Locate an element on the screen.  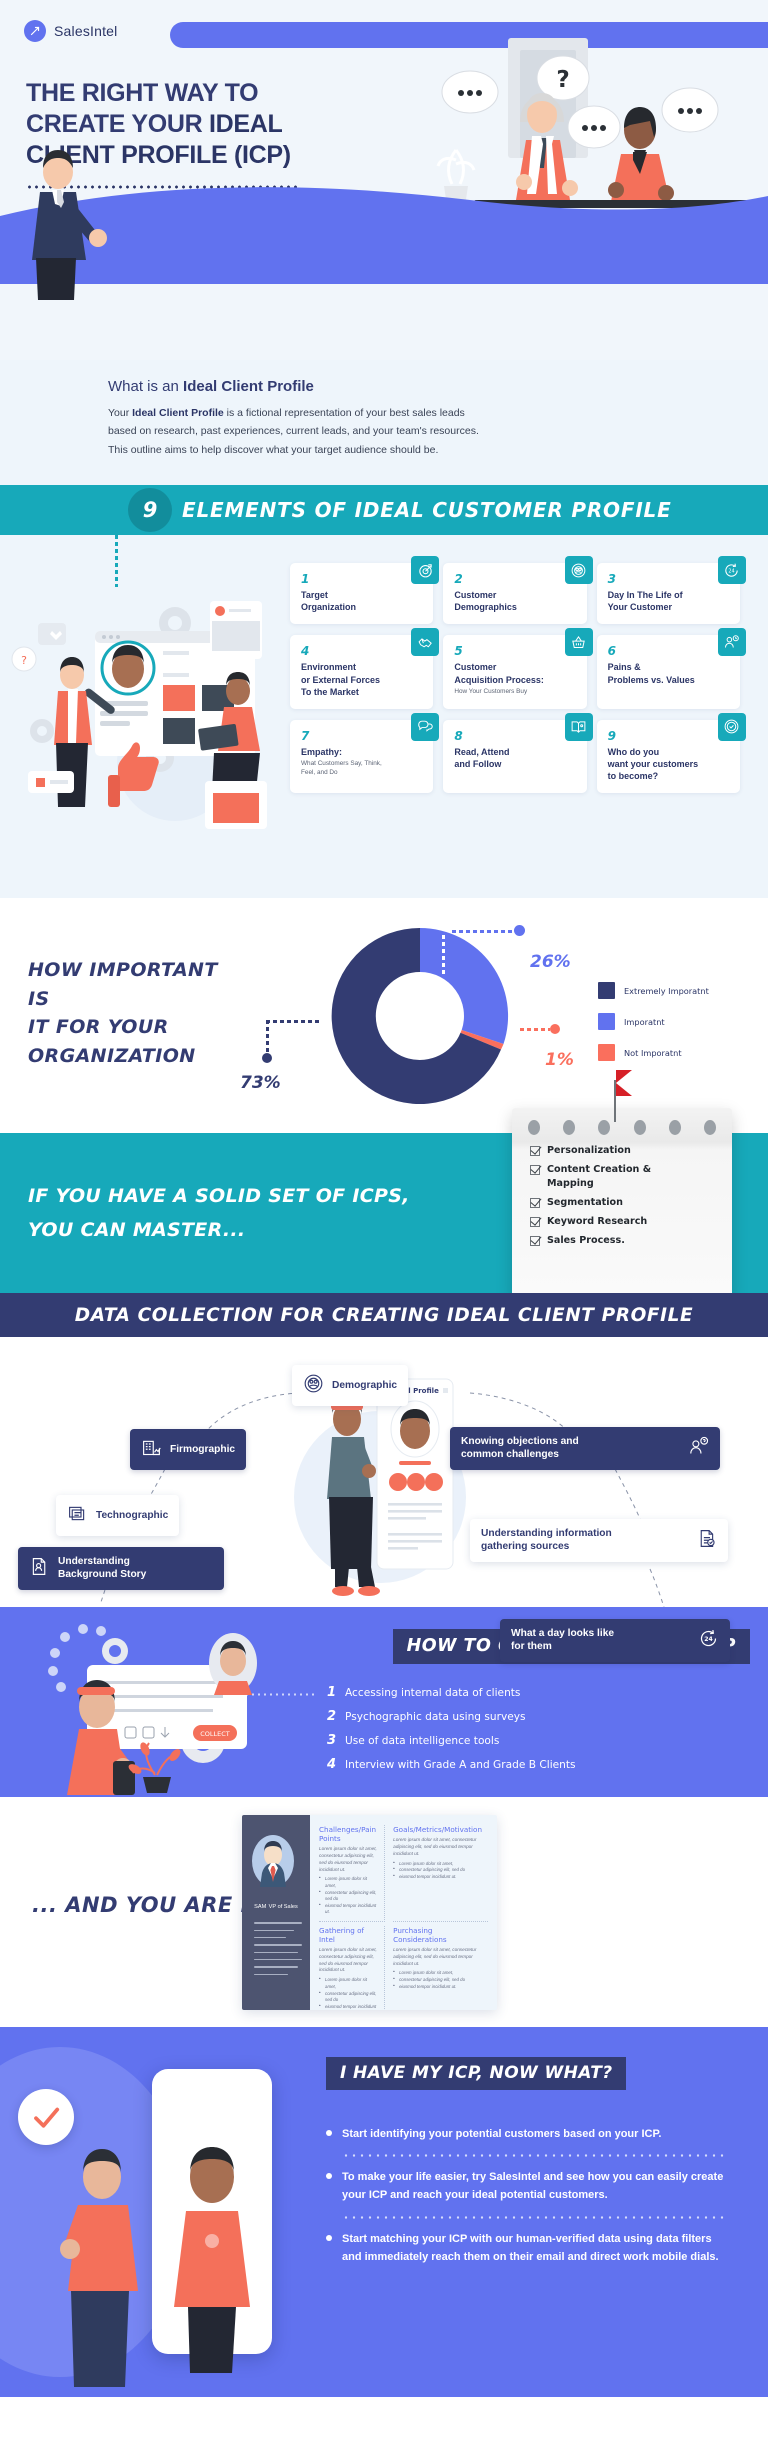
element-number: 5 is located at coordinates (458, 651).